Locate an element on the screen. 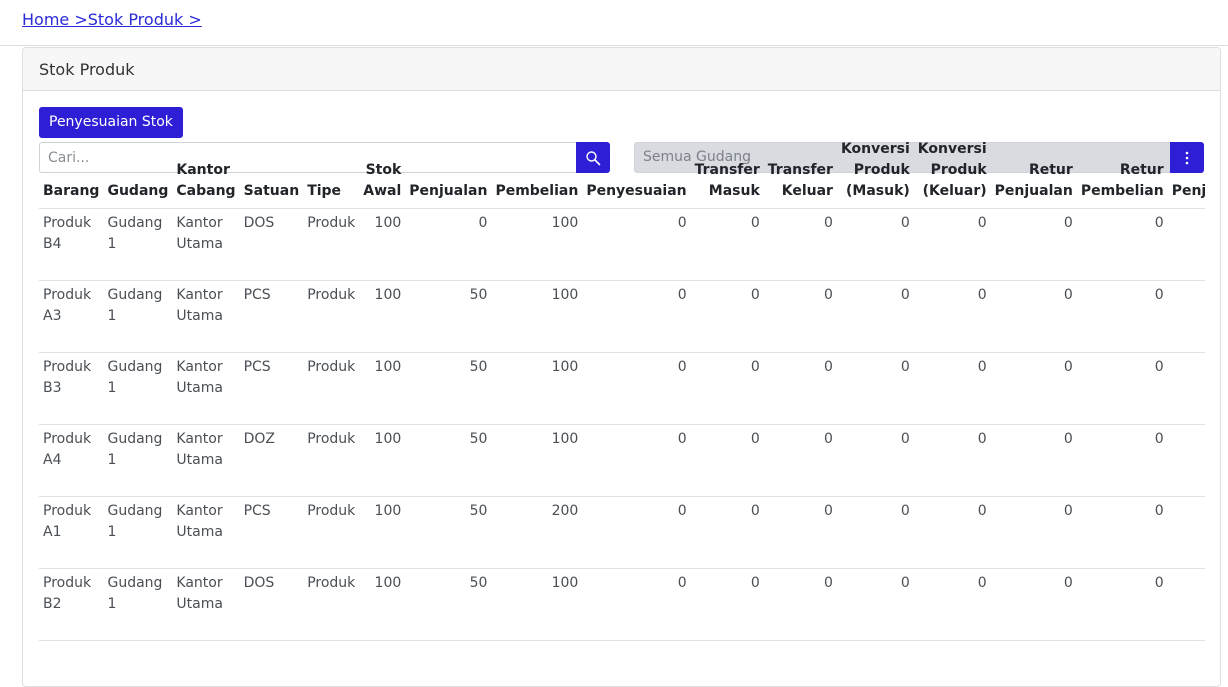 The width and height of the screenshot is (1228, 687). column-header: Satuan is located at coordinates (272, 169).